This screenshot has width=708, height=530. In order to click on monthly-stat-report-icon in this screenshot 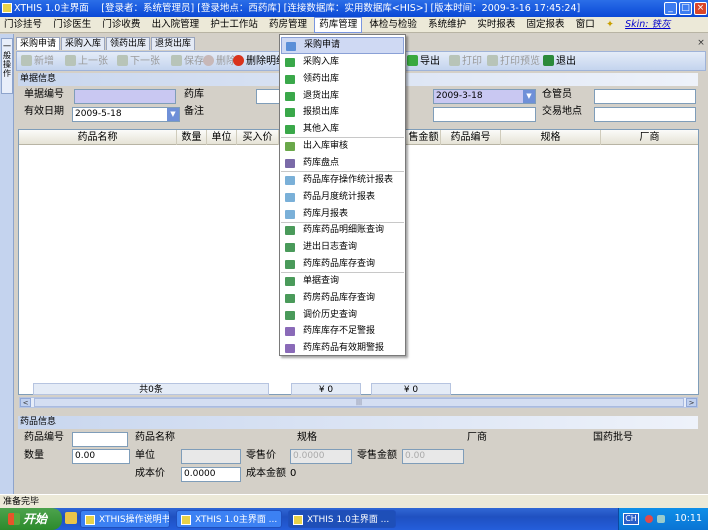, I will do `click(290, 197)`.